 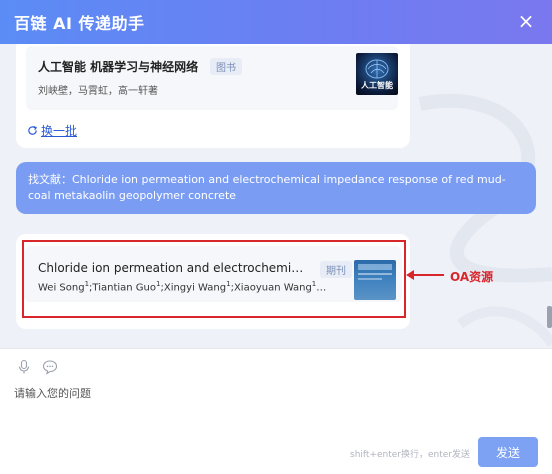 What do you see at coordinates (472, 277) in the screenshot?
I see `oa-resource-label: OA资源` at bounding box center [472, 277].